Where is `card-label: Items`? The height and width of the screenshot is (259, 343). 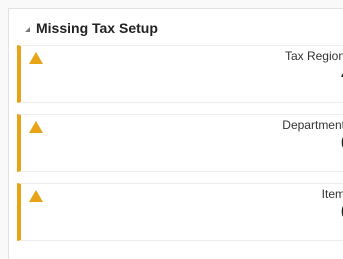
card-label: Items is located at coordinates (332, 194).